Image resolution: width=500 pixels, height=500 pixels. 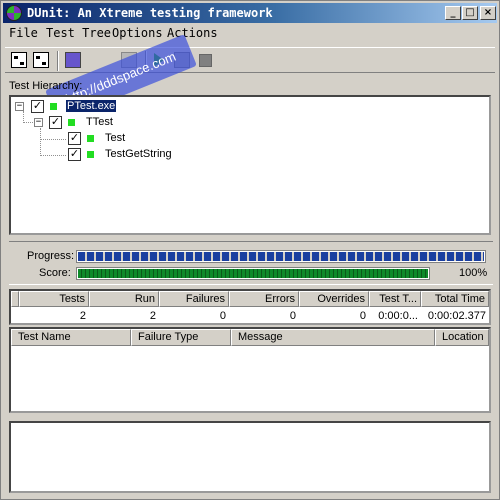 What do you see at coordinates (115, 138) in the screenshot?
I see `node-label: Test` at bounding box center [115, 138].